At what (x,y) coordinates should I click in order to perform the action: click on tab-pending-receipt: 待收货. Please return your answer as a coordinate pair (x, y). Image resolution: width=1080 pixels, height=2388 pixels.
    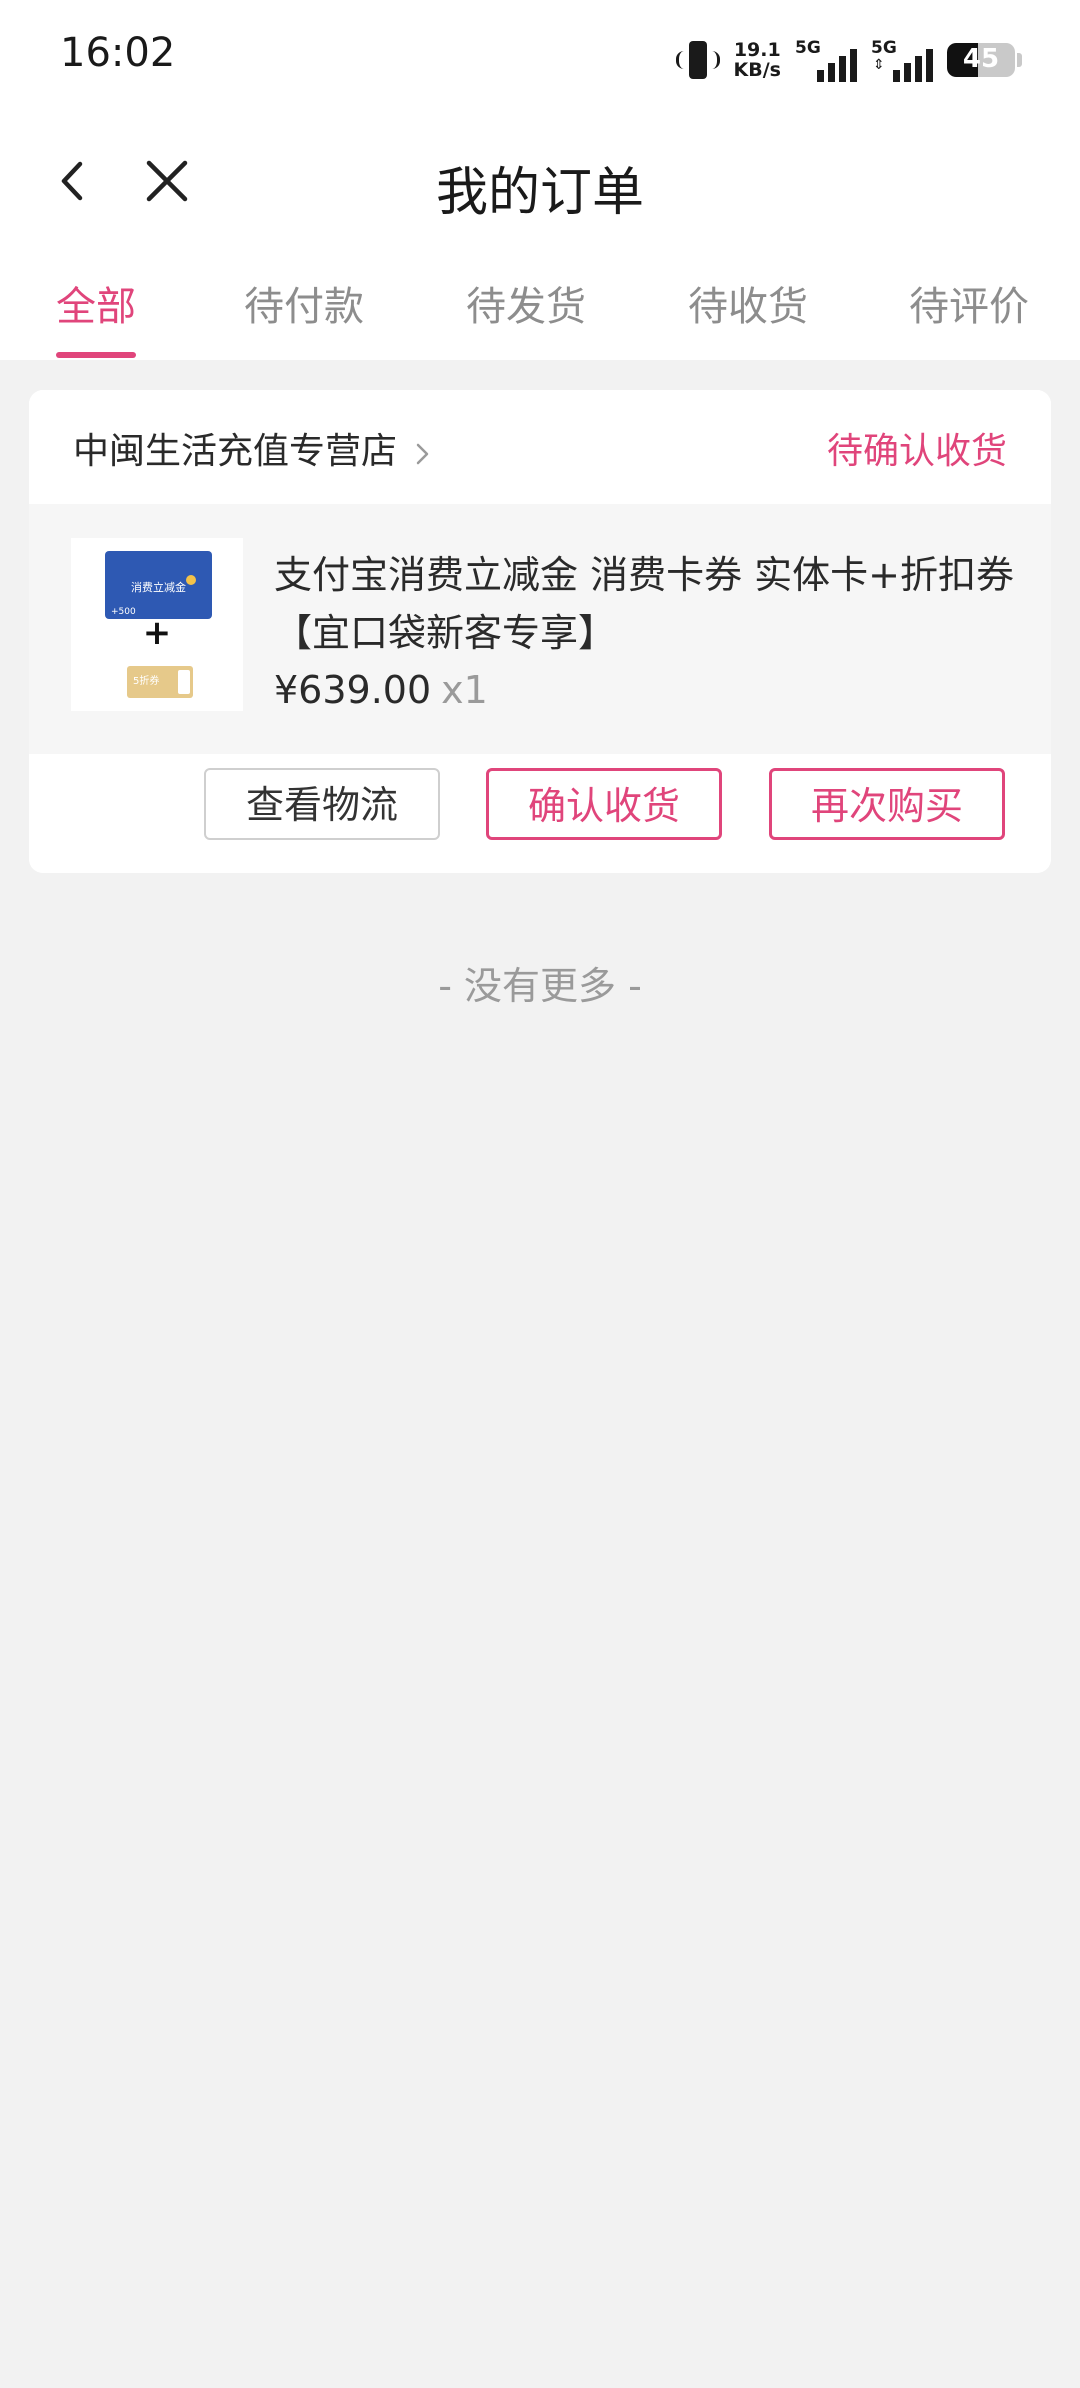
    Looking at the image, I should click on (748, 303).